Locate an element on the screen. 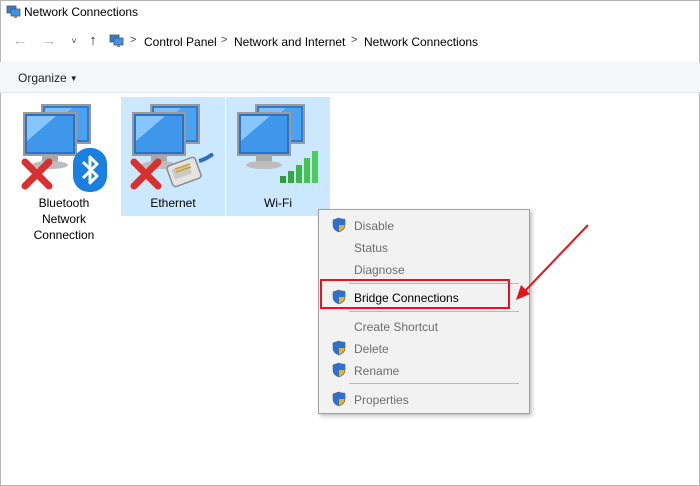  ethernet-plug-icon is located at coordinates (190, 170).